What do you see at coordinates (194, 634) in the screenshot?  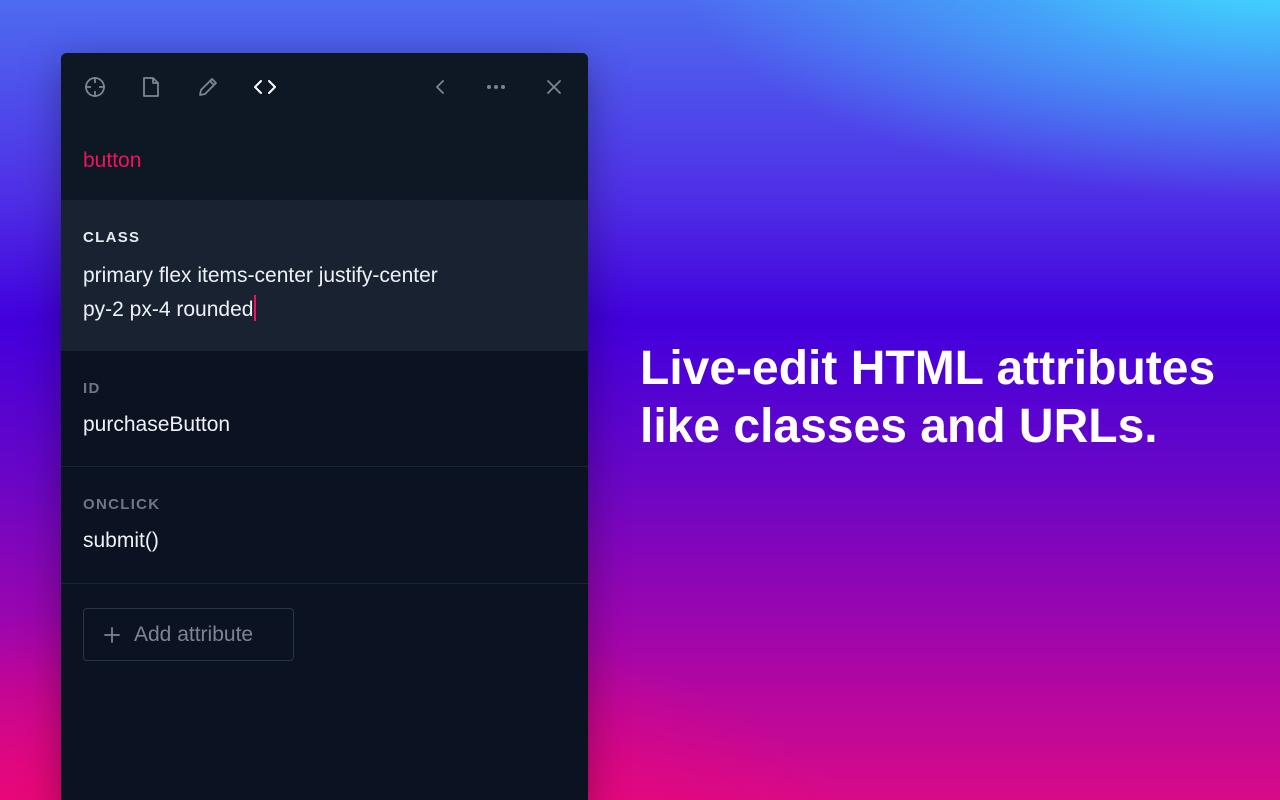 I see `add-attribute-label: Add attribute` at bounding box center [194, 634].